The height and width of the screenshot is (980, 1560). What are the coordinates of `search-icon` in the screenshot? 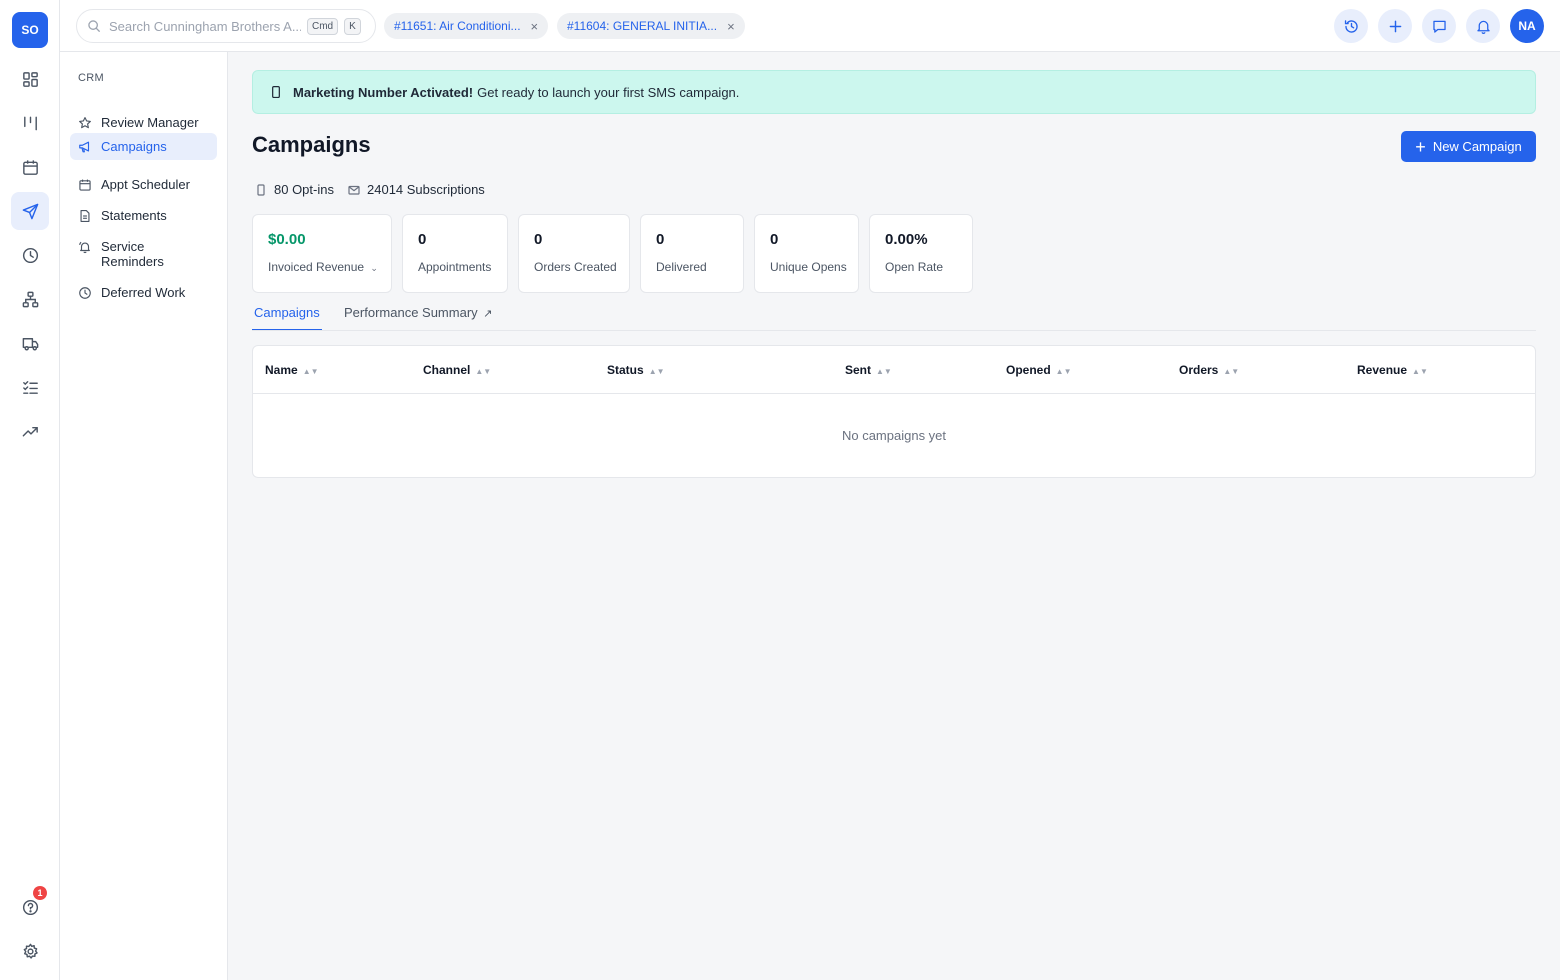 It's located at (94, 26).